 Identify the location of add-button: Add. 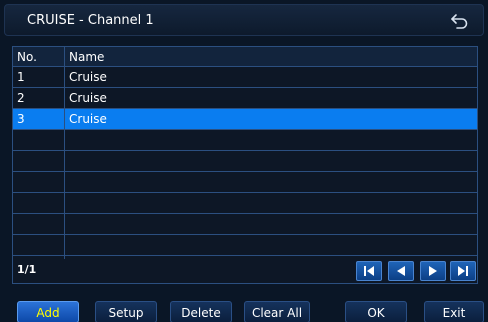
(48, 311).